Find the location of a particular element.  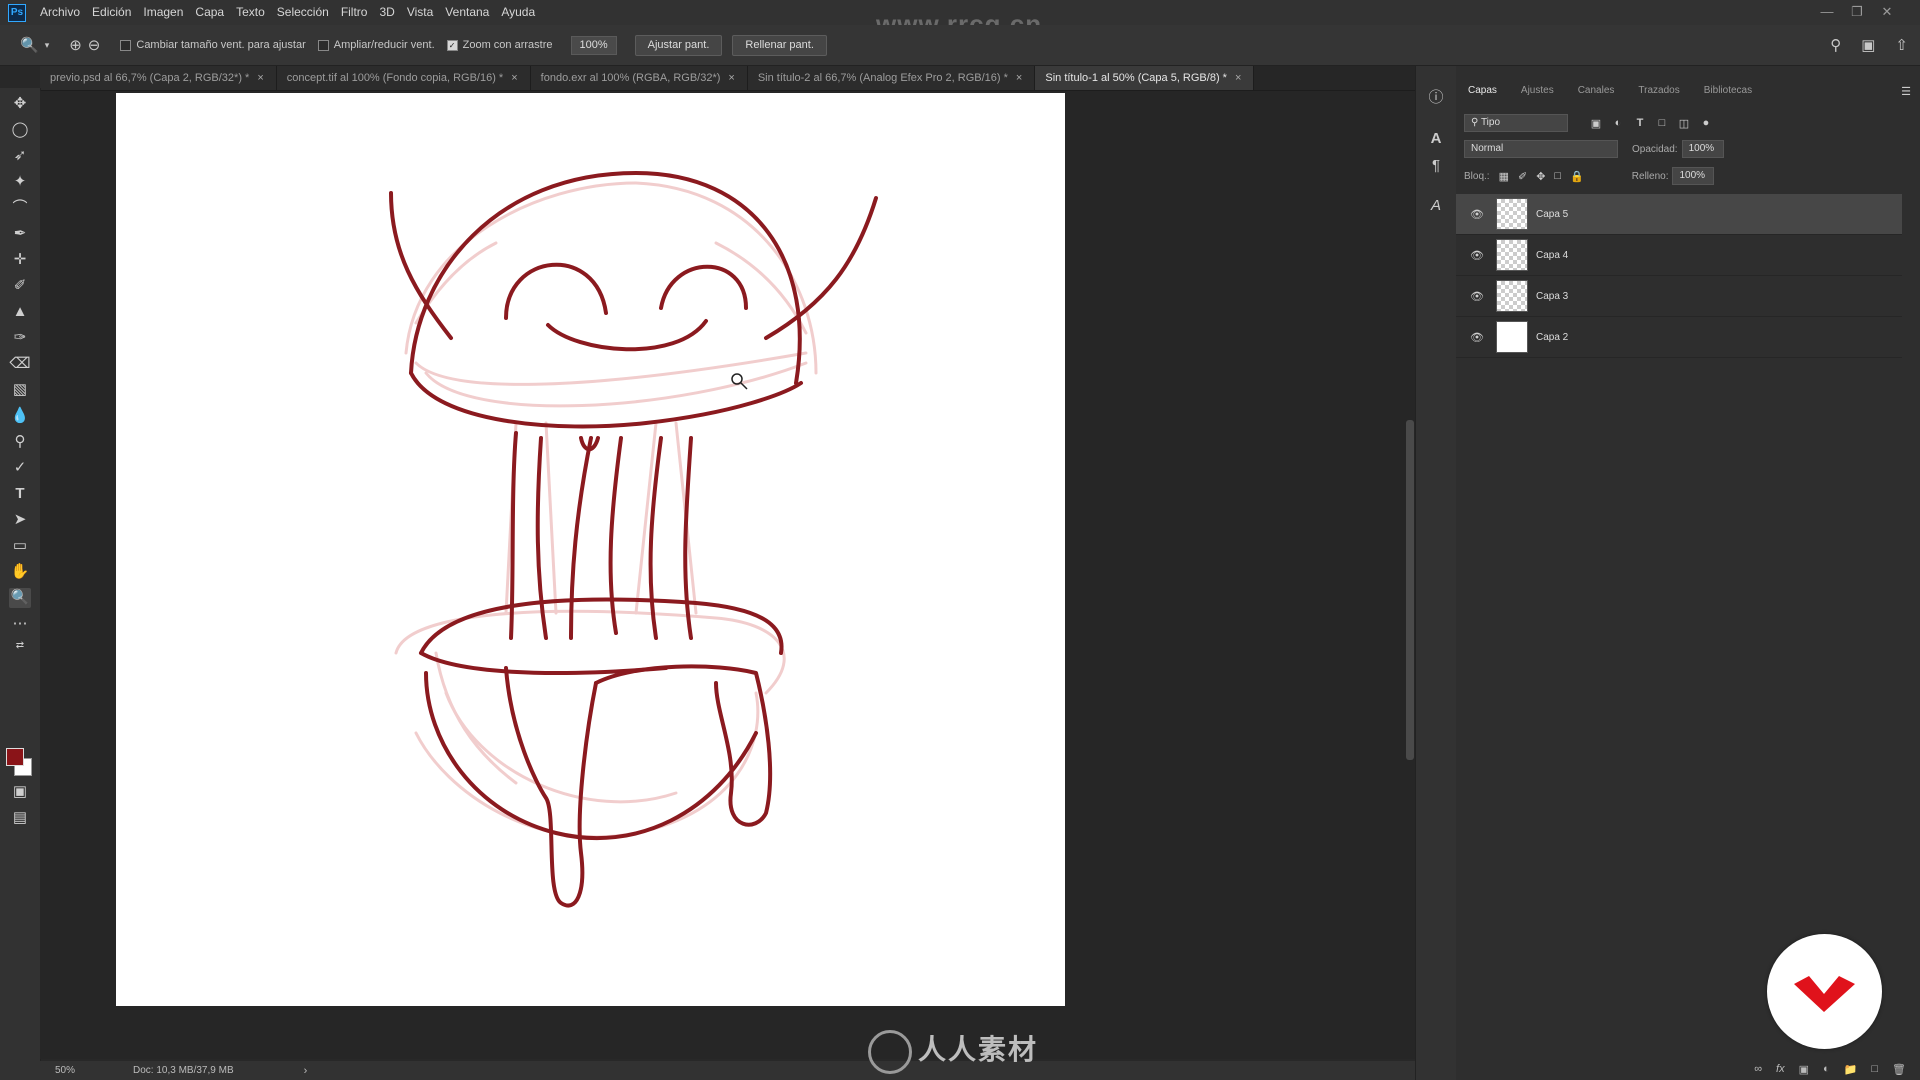

zoom-all-windows-checkbox: Ampliar/reducir vent. is located at coordinates (376, 45).